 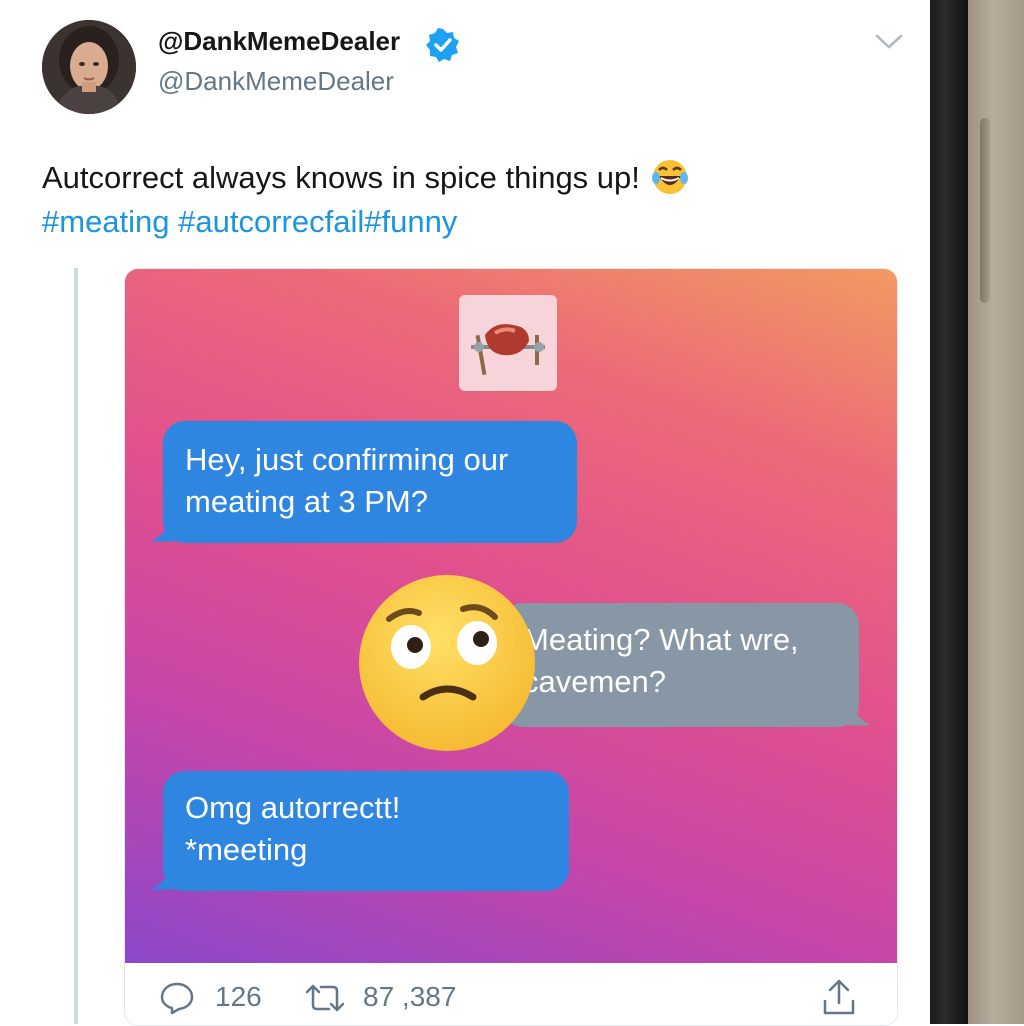 I want to click on reply-icon, so click(x=177, y=998).